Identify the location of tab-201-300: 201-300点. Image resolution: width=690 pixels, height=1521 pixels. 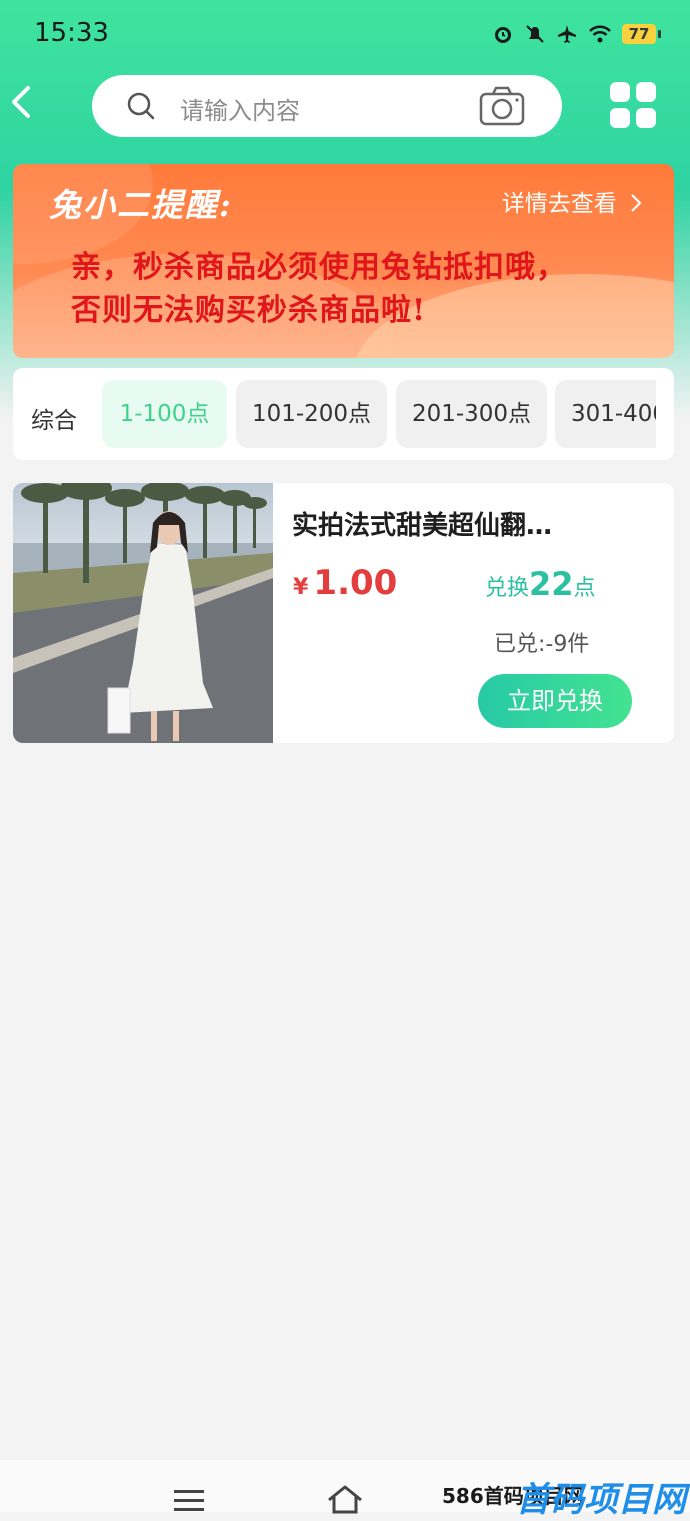
(471, 414).